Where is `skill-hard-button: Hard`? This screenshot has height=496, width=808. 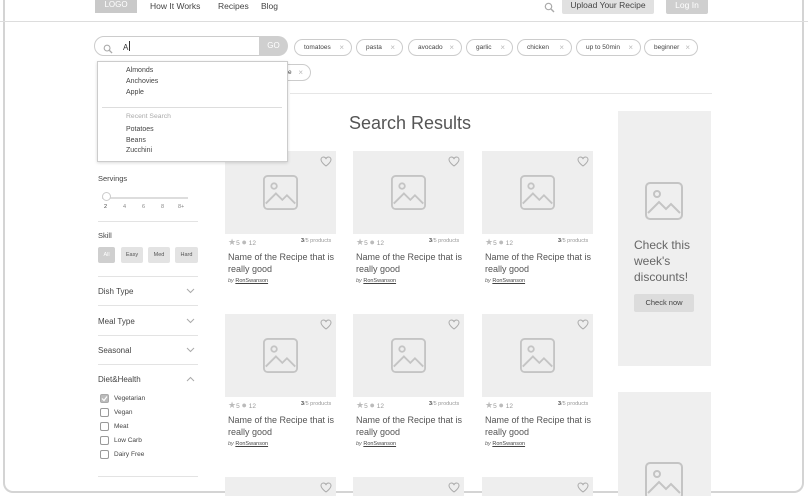 skill-hard-button: Hard is located at coordinates (186, 255).